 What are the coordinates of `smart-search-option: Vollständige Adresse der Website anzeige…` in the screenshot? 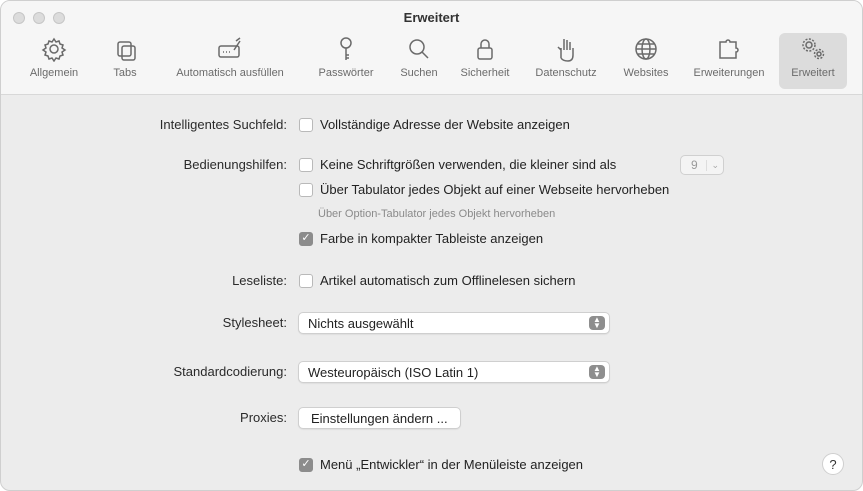 It's located at (434, 124).